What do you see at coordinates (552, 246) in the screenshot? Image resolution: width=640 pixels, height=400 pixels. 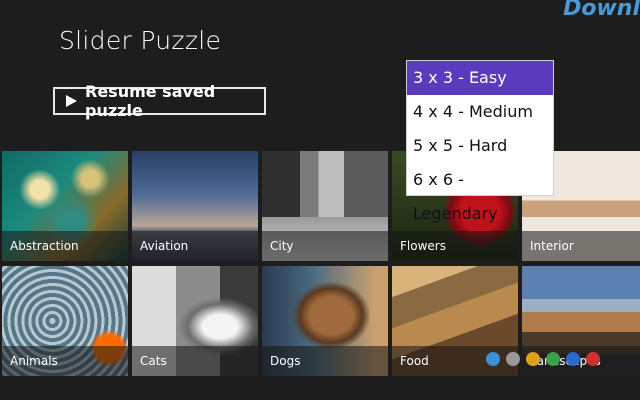 I see `tile-label: Interior` at bounding box center [552, 246].